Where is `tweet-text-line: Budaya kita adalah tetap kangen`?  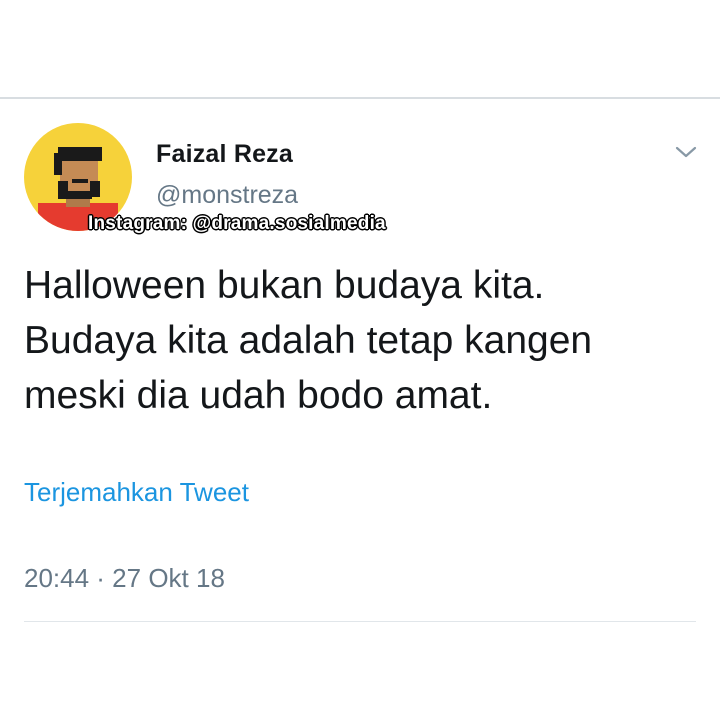
tweet-text-line: Budaya kita adalah tetap kangen is located at coordinates (308, 340).